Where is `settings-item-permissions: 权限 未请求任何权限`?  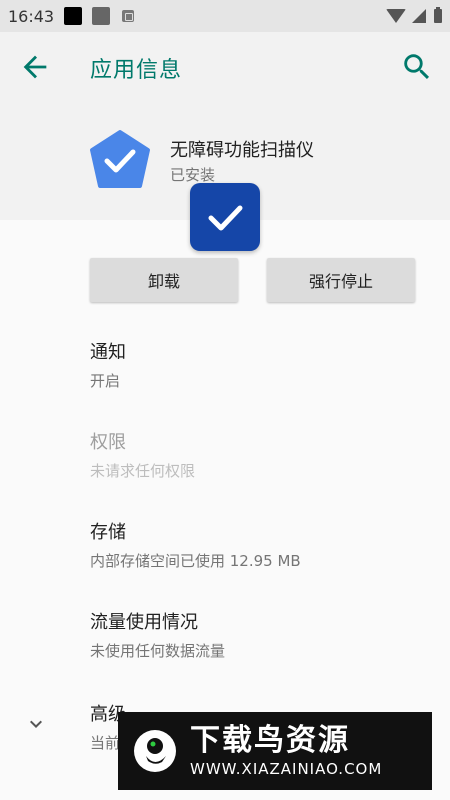
settings-item-permissions: 权限 未请求任何权限 is located at coordinates (255, 454).